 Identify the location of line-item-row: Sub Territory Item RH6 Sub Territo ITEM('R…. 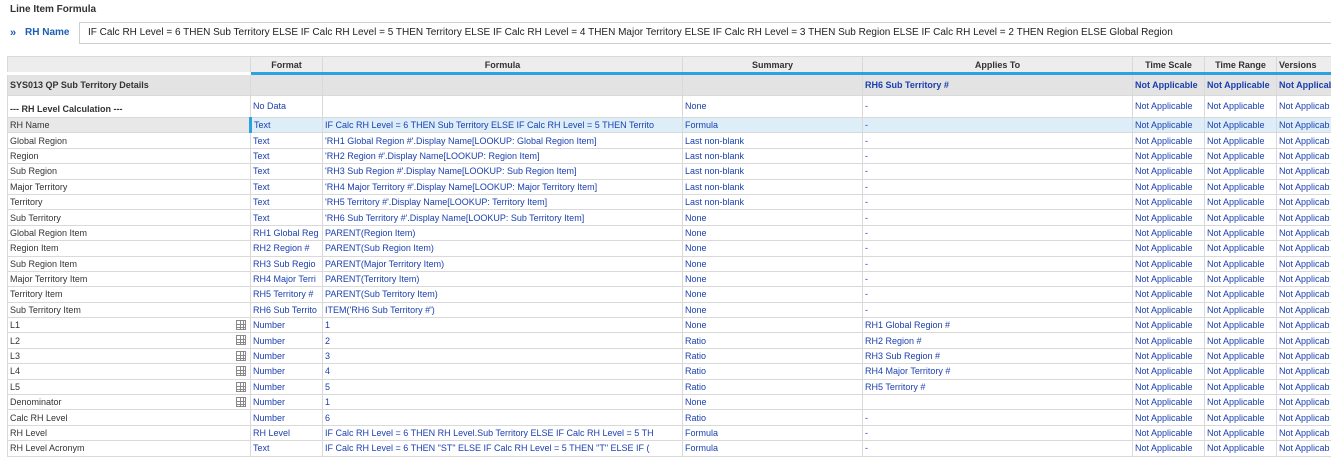
(669, 310).